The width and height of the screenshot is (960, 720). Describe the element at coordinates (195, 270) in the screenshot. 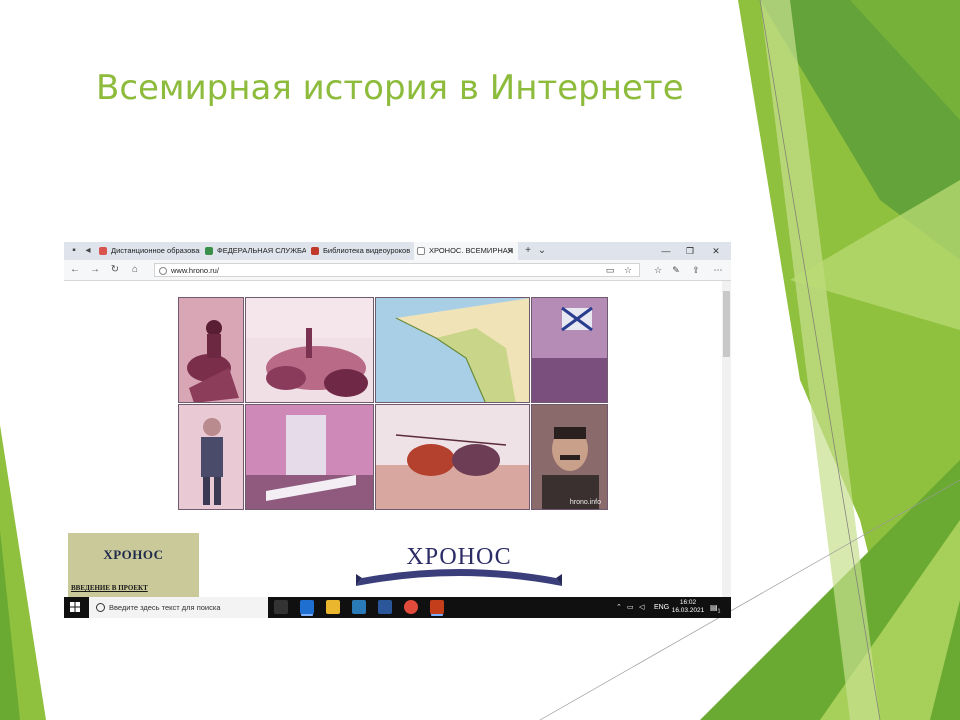

I see `url-text: www.hrono.ru/` at that location.